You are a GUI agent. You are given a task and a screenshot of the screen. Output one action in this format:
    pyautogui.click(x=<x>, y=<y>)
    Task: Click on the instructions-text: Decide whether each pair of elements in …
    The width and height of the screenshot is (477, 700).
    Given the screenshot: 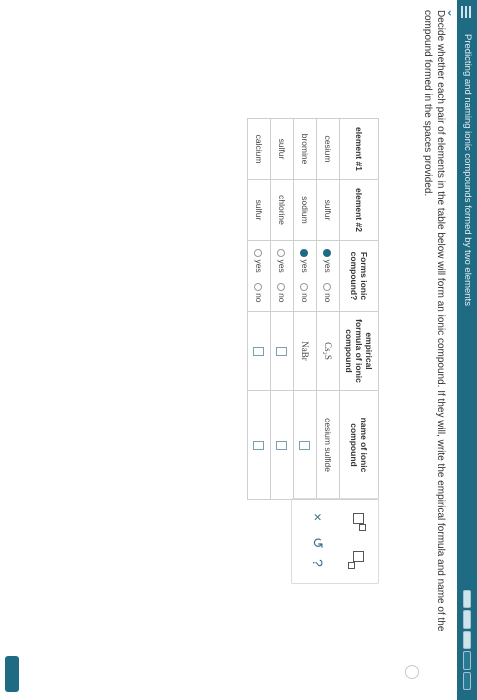 What is the action you would take?
    pyautogui.click(x=434, y=321)
    